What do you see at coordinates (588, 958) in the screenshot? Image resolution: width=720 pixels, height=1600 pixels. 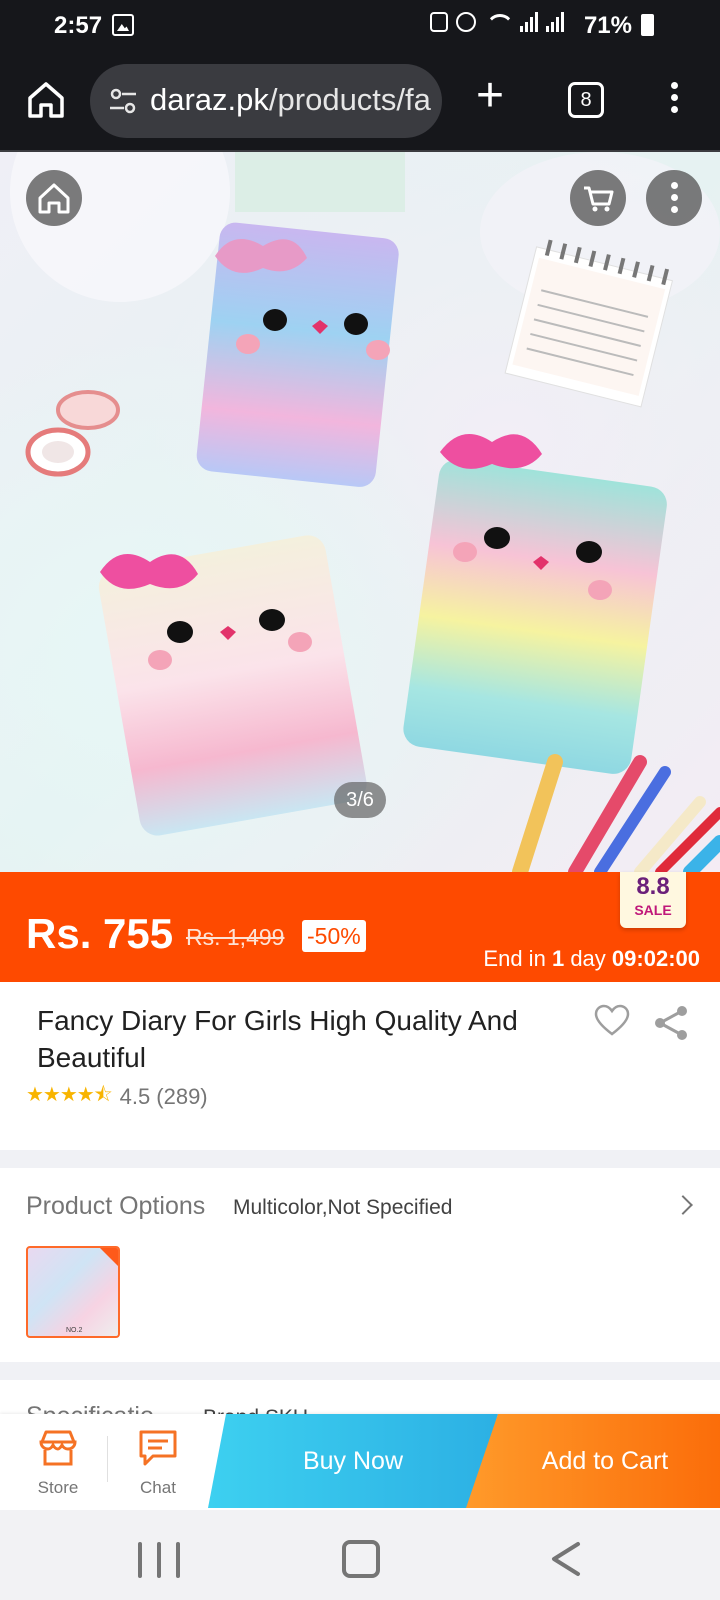 I see `countdown-unit: day` at bounding box center [588, 958].